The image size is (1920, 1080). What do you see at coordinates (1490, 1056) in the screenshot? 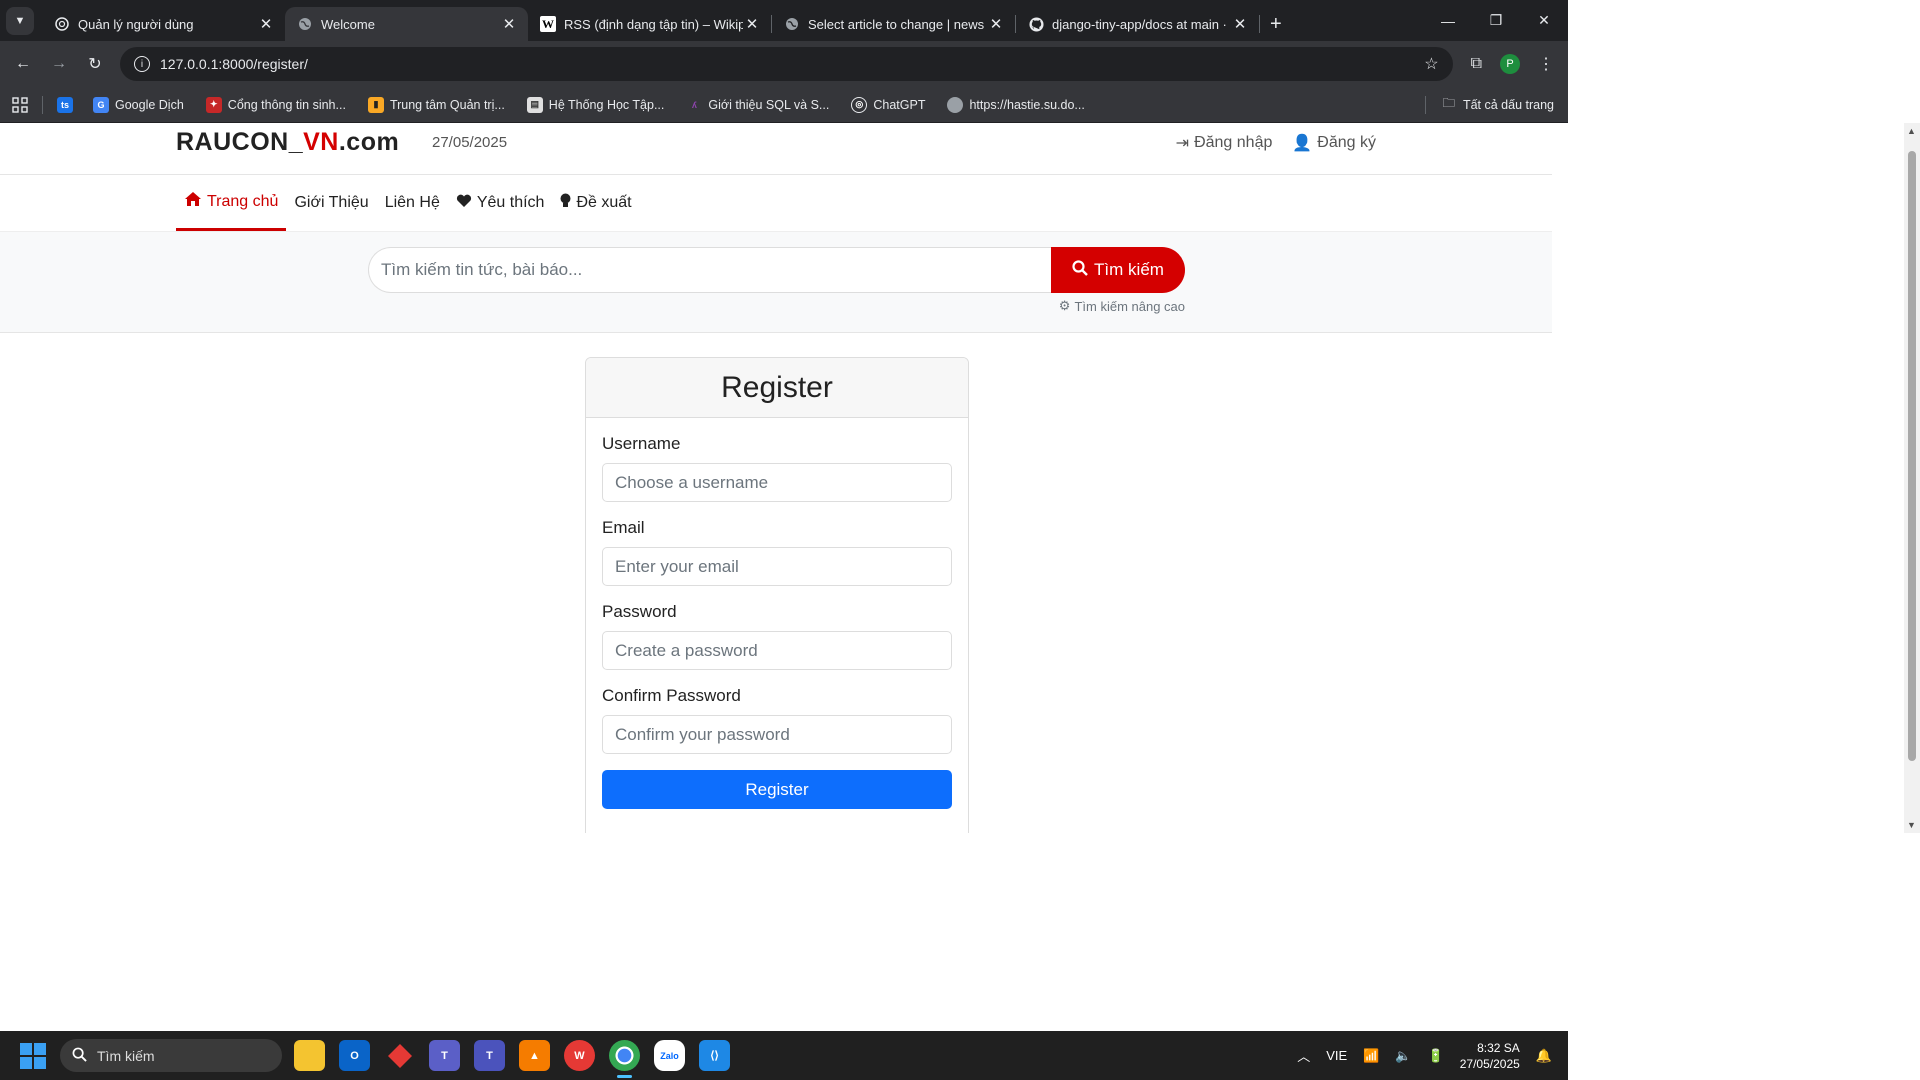
I see `system-clock: 8:32 SA 27/05/2025` at bounding box center [1490, 1056].